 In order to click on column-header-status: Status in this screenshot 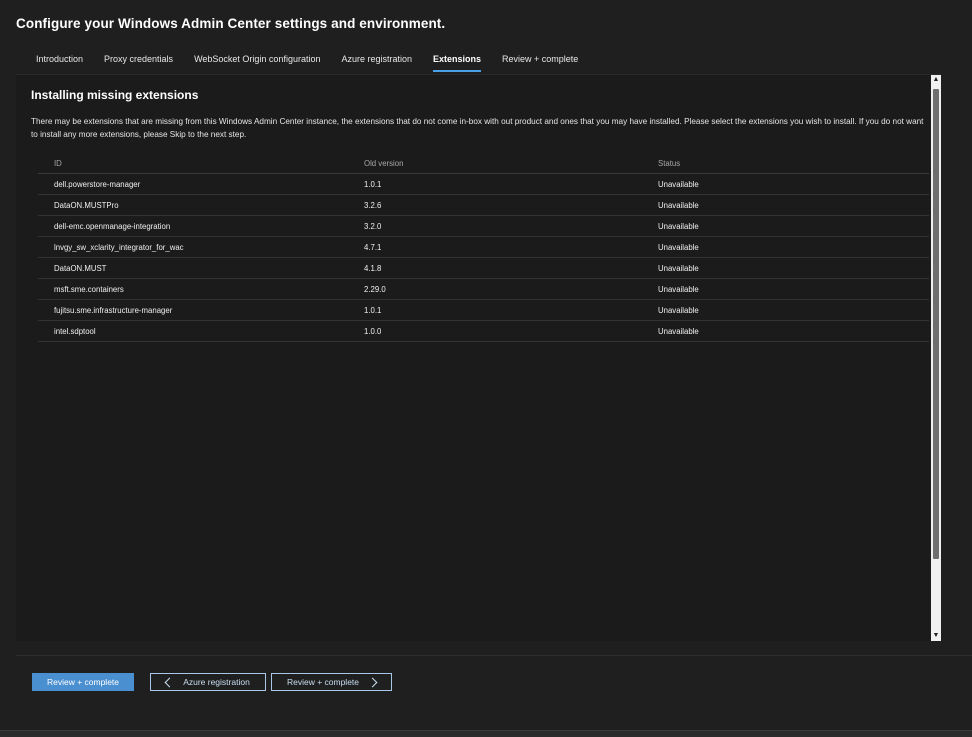, I will do `click(793, 163)`.